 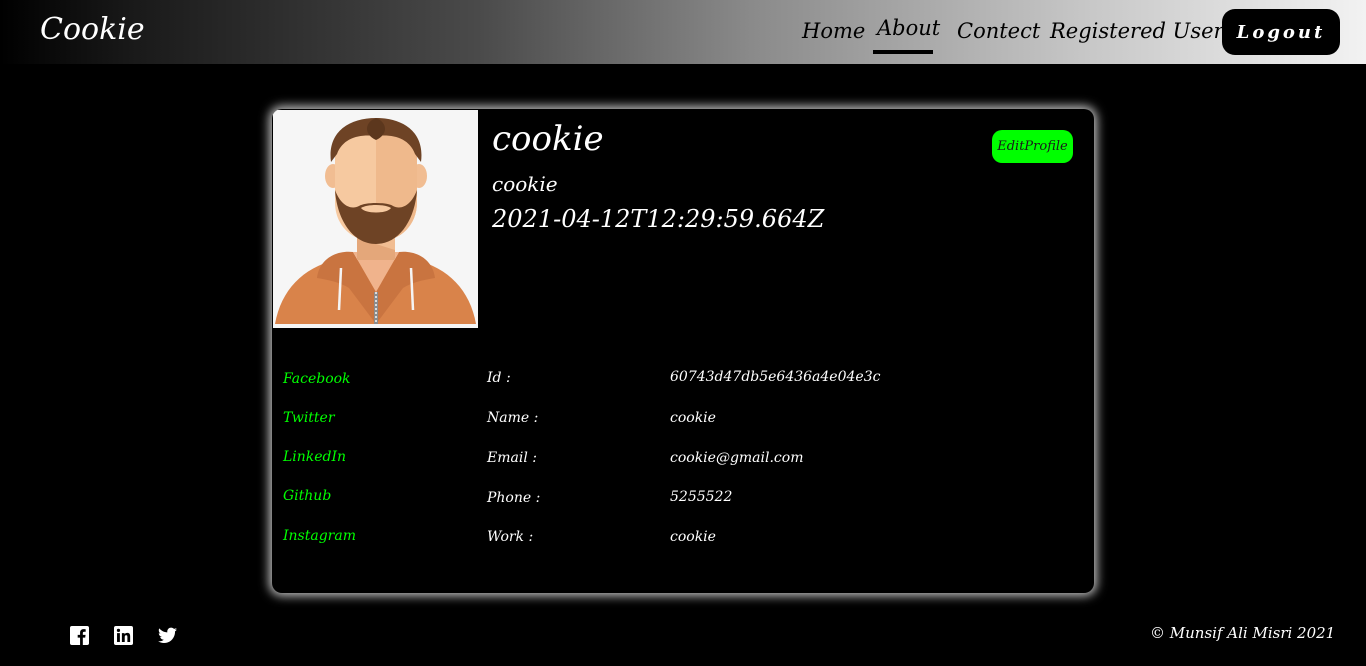 I want to click on avatar, so click(x=375, y=219).